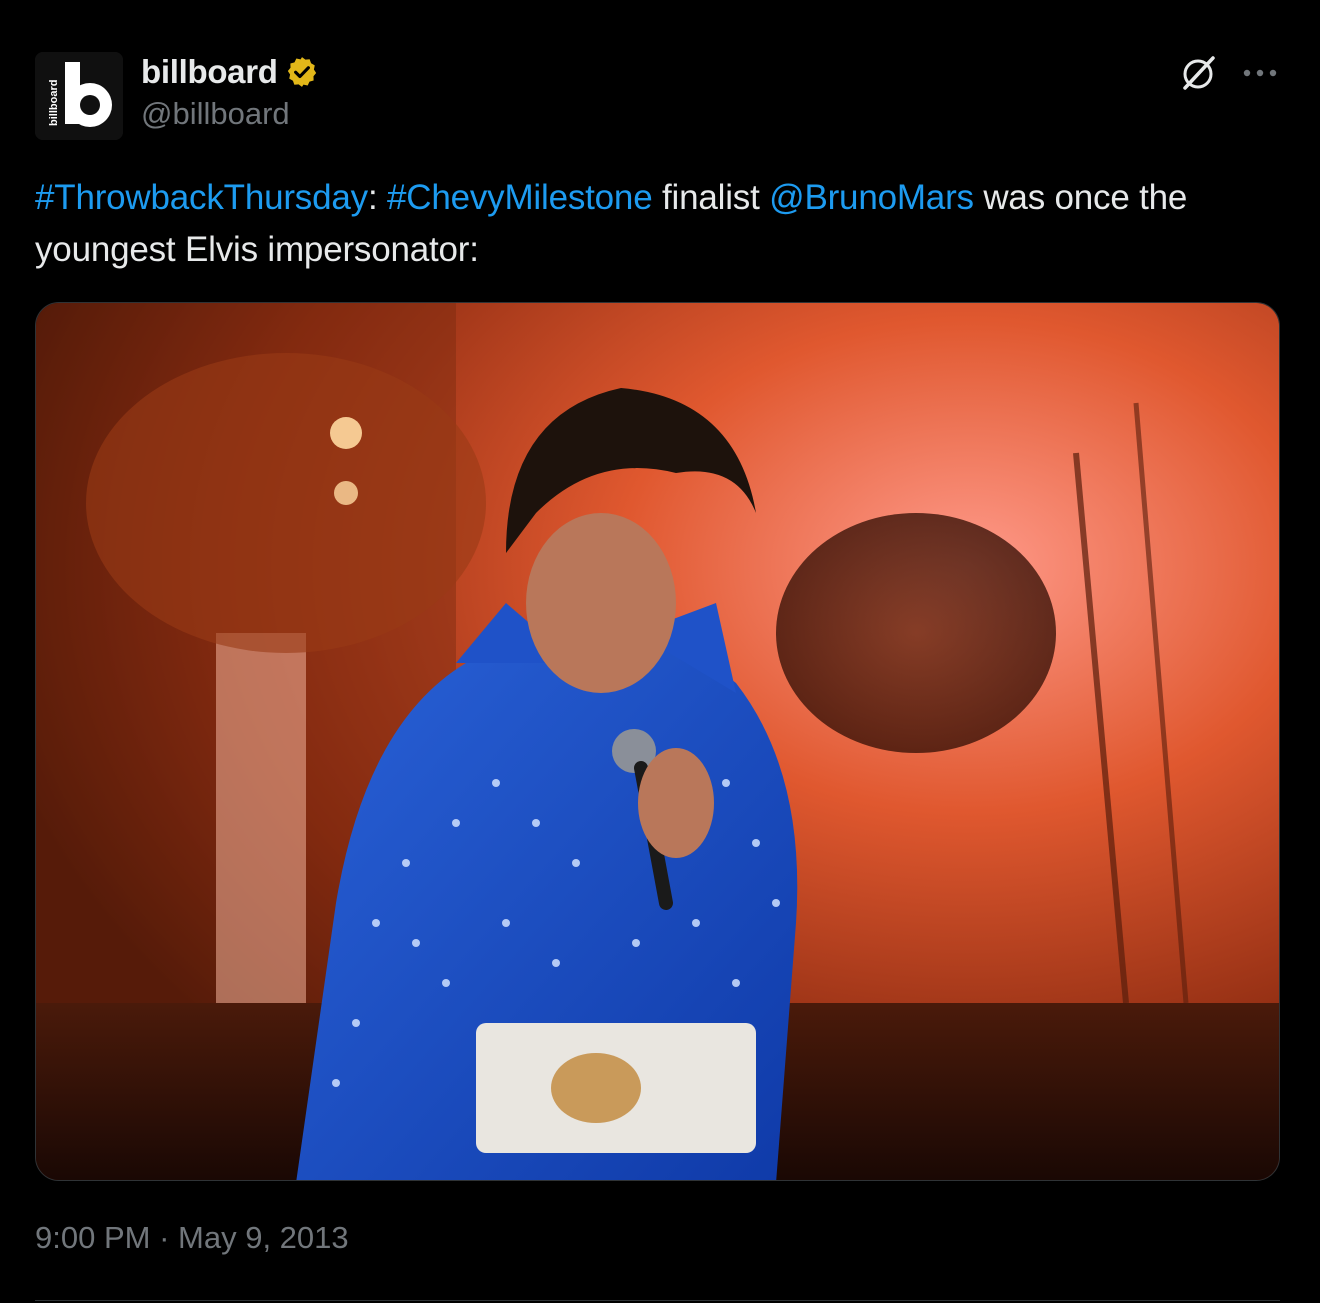  What do you see at coordinates (657, 1300) in the screenshot?
I see `divider` at bounding box center [657, 1300].